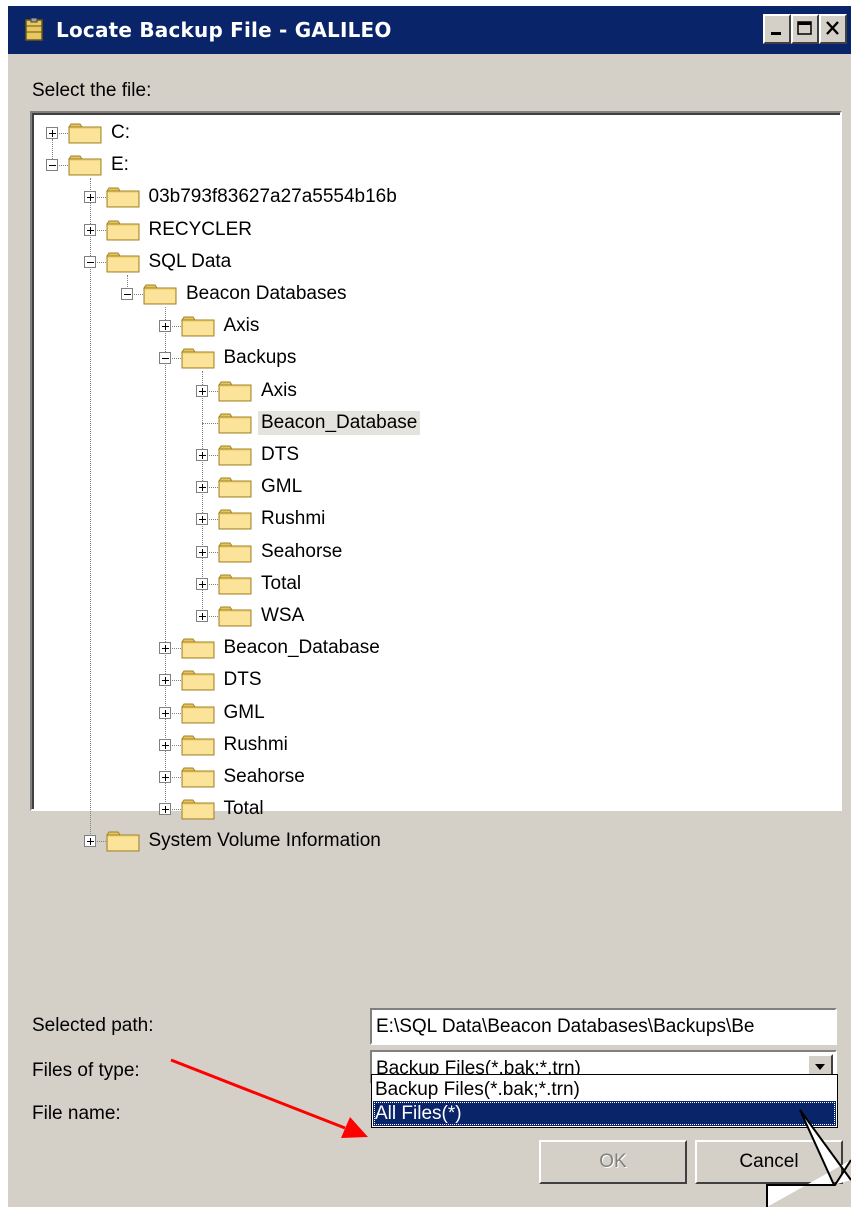 This screenshot has width=851, height=1207. What do you see at coordinates (120, 165) in the screenshot?
I see `tree-node-label: E:` at bounding box center [120, 165].